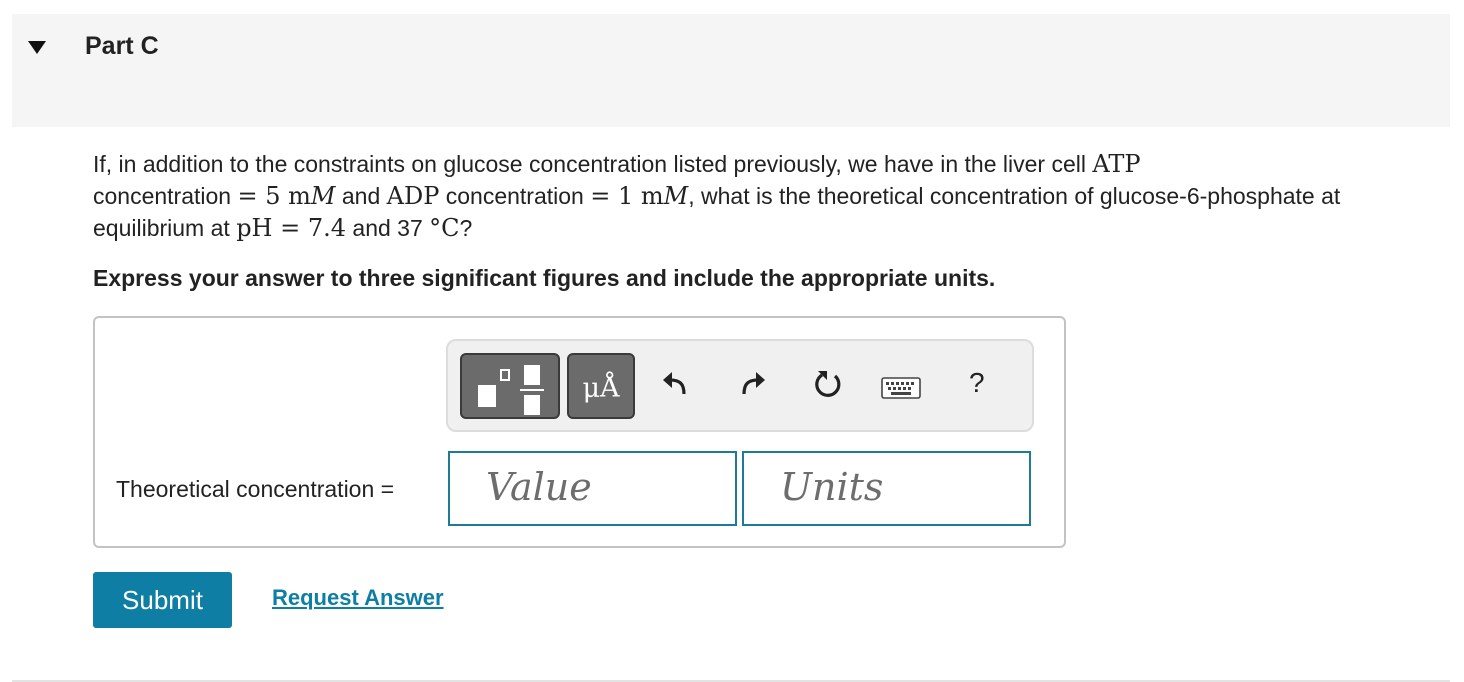  What do you see at coordinates (37, 47) in the screenshot?
I see `collapse-caret-icon` at bounding box center [37, 47].